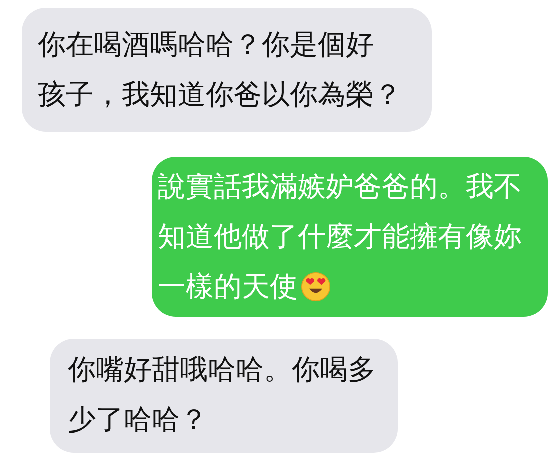 The width and height of the screenshot is (560, 472). Describe the element at coordinates (340, 187) in the screenshot. I see `message-text: 說實話我滿嫉妒爸爸的。我不` at that location.